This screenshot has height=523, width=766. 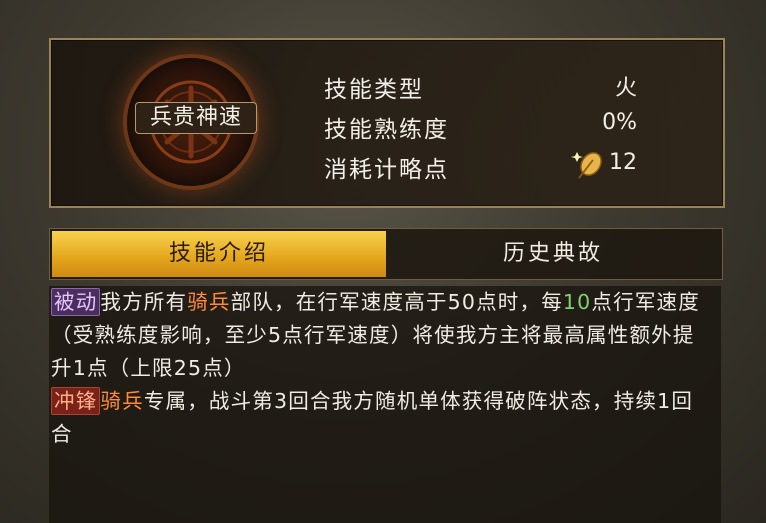 What do you see at coordinates (577, 302) in the screenshot?
I see `keyword-number: 10` at bounding box center [577, 302].